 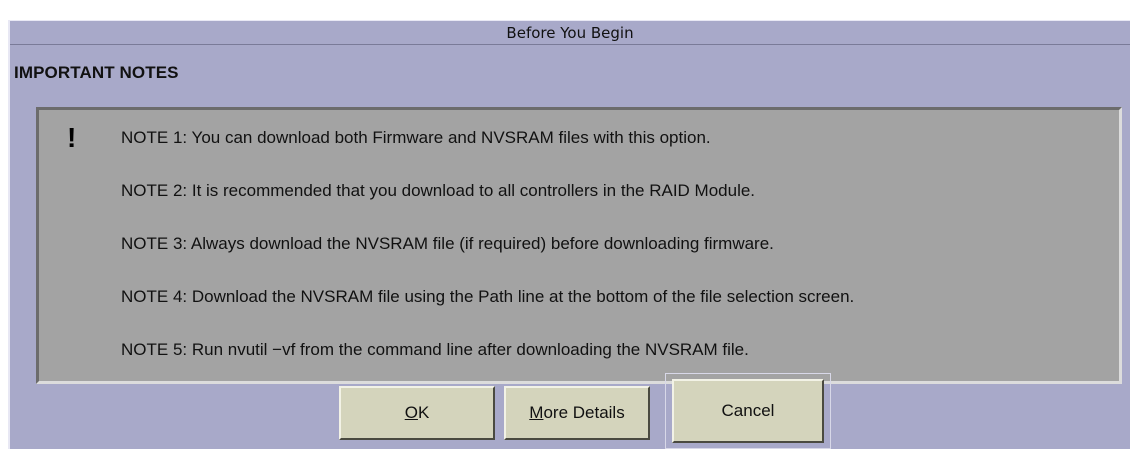 What do you see at coordinates (96, 72) in the screenshot?
I see `important-notes-heading: IMPORTANT NOTES` at bounding box center [96, 72].